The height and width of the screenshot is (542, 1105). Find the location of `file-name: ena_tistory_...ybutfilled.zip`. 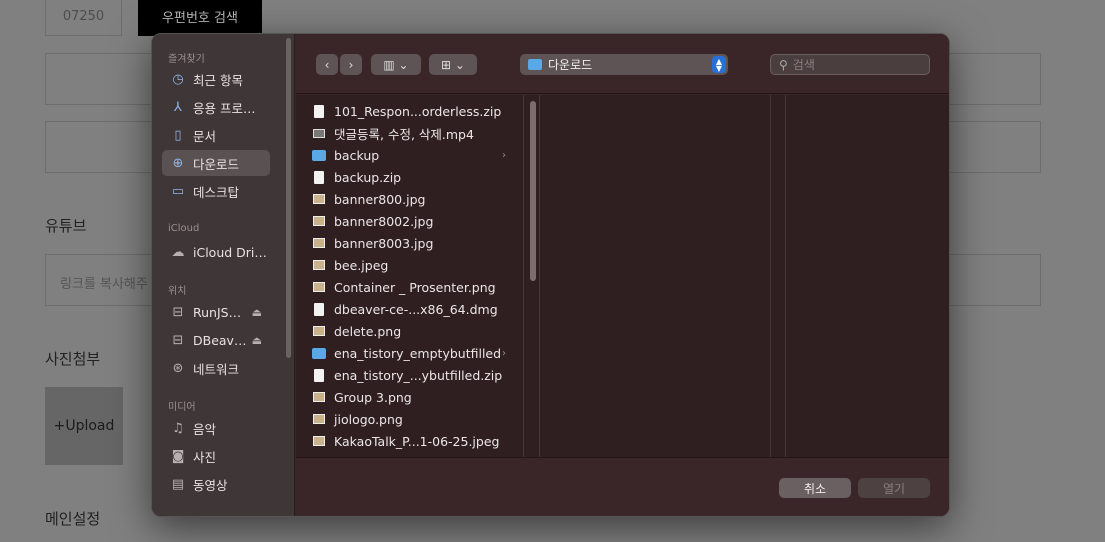

file-name: ena_tistory_...ybutfilled.zip is located at coordinates (418, 375).